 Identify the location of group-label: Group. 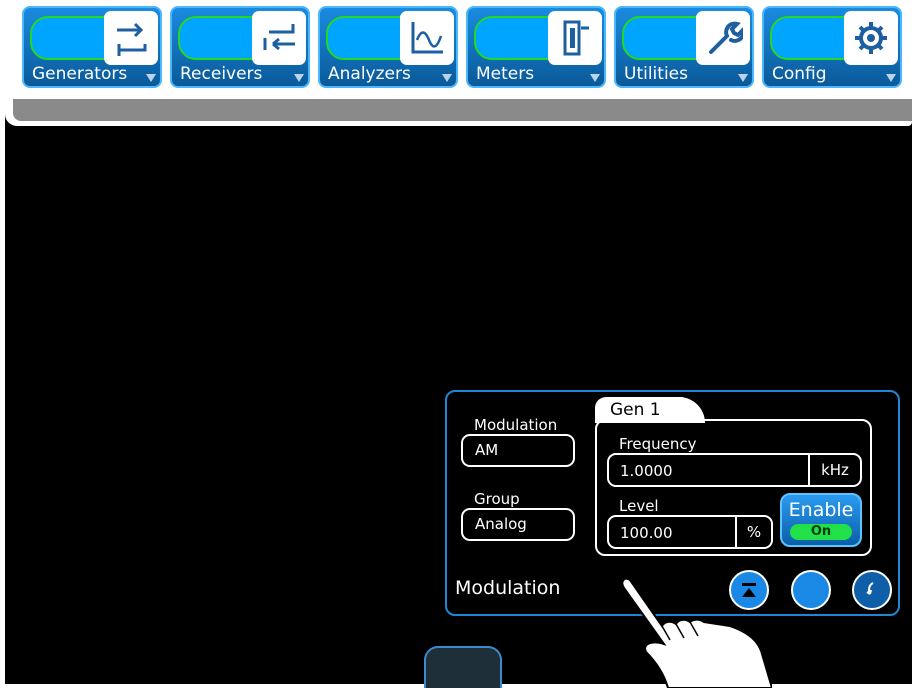
(497, 499).